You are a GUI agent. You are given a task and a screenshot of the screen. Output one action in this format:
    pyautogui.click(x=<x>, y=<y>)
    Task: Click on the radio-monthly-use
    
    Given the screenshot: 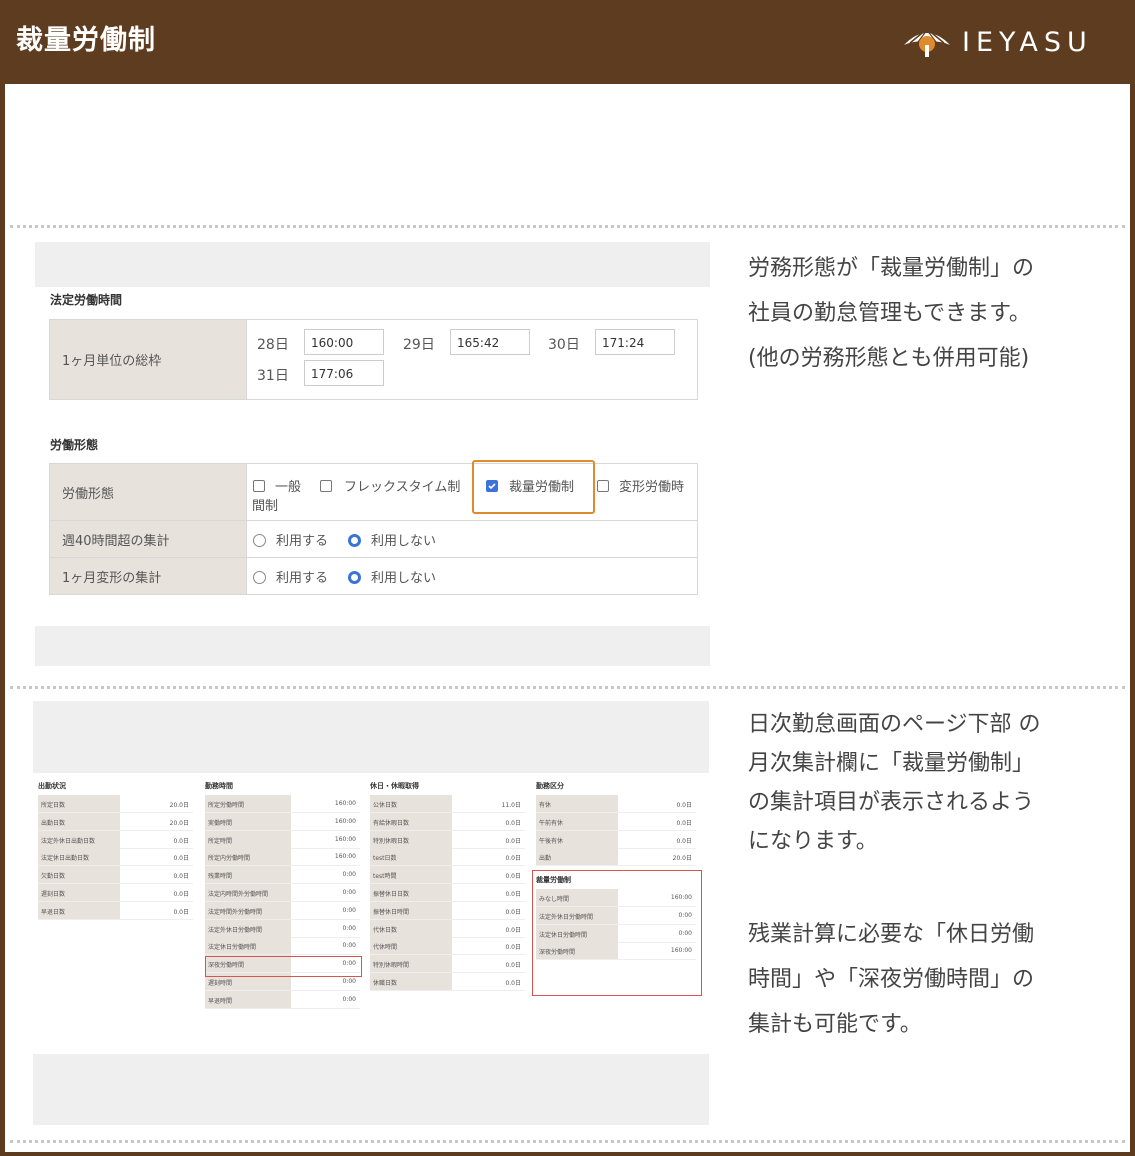 What is the action you would take?
    pyautogui.click(x=259, y=577)
    